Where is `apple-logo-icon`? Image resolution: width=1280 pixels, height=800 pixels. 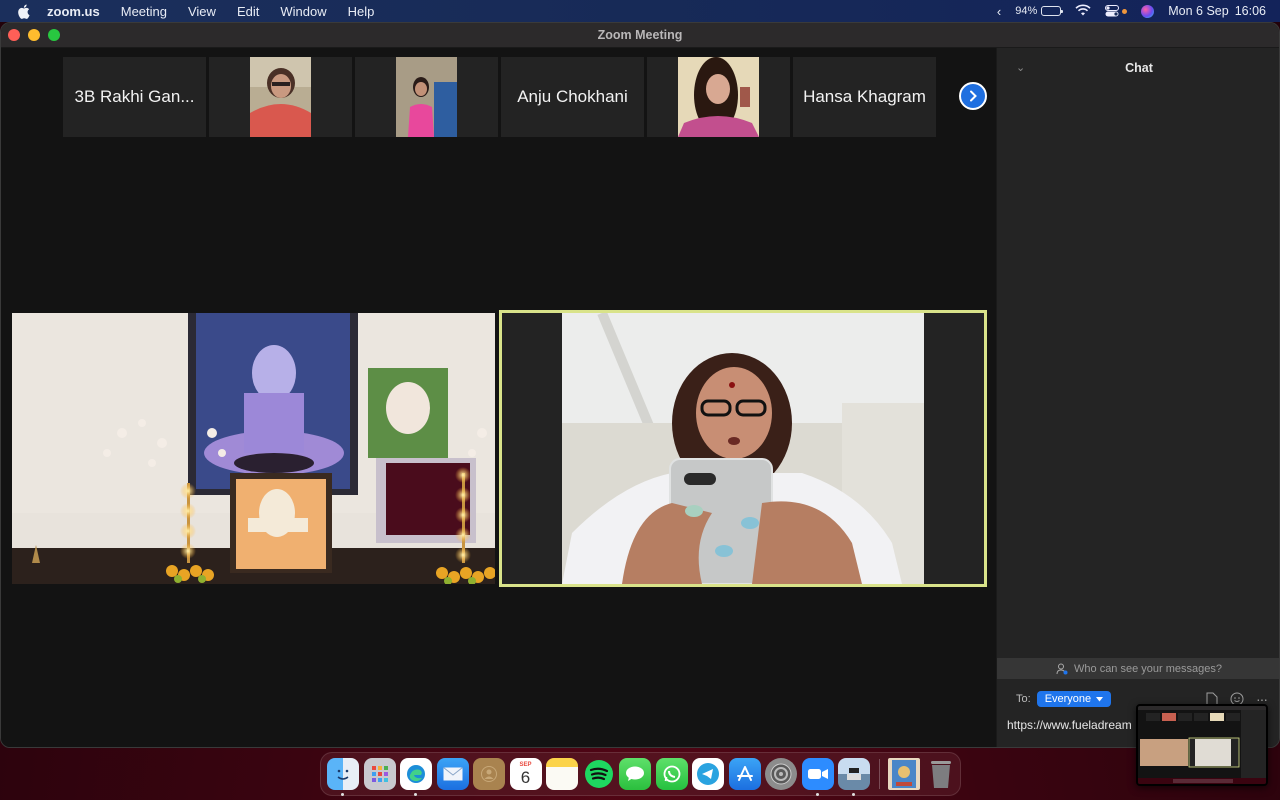 apple-logo-icon is located at coordinates (25, 11).